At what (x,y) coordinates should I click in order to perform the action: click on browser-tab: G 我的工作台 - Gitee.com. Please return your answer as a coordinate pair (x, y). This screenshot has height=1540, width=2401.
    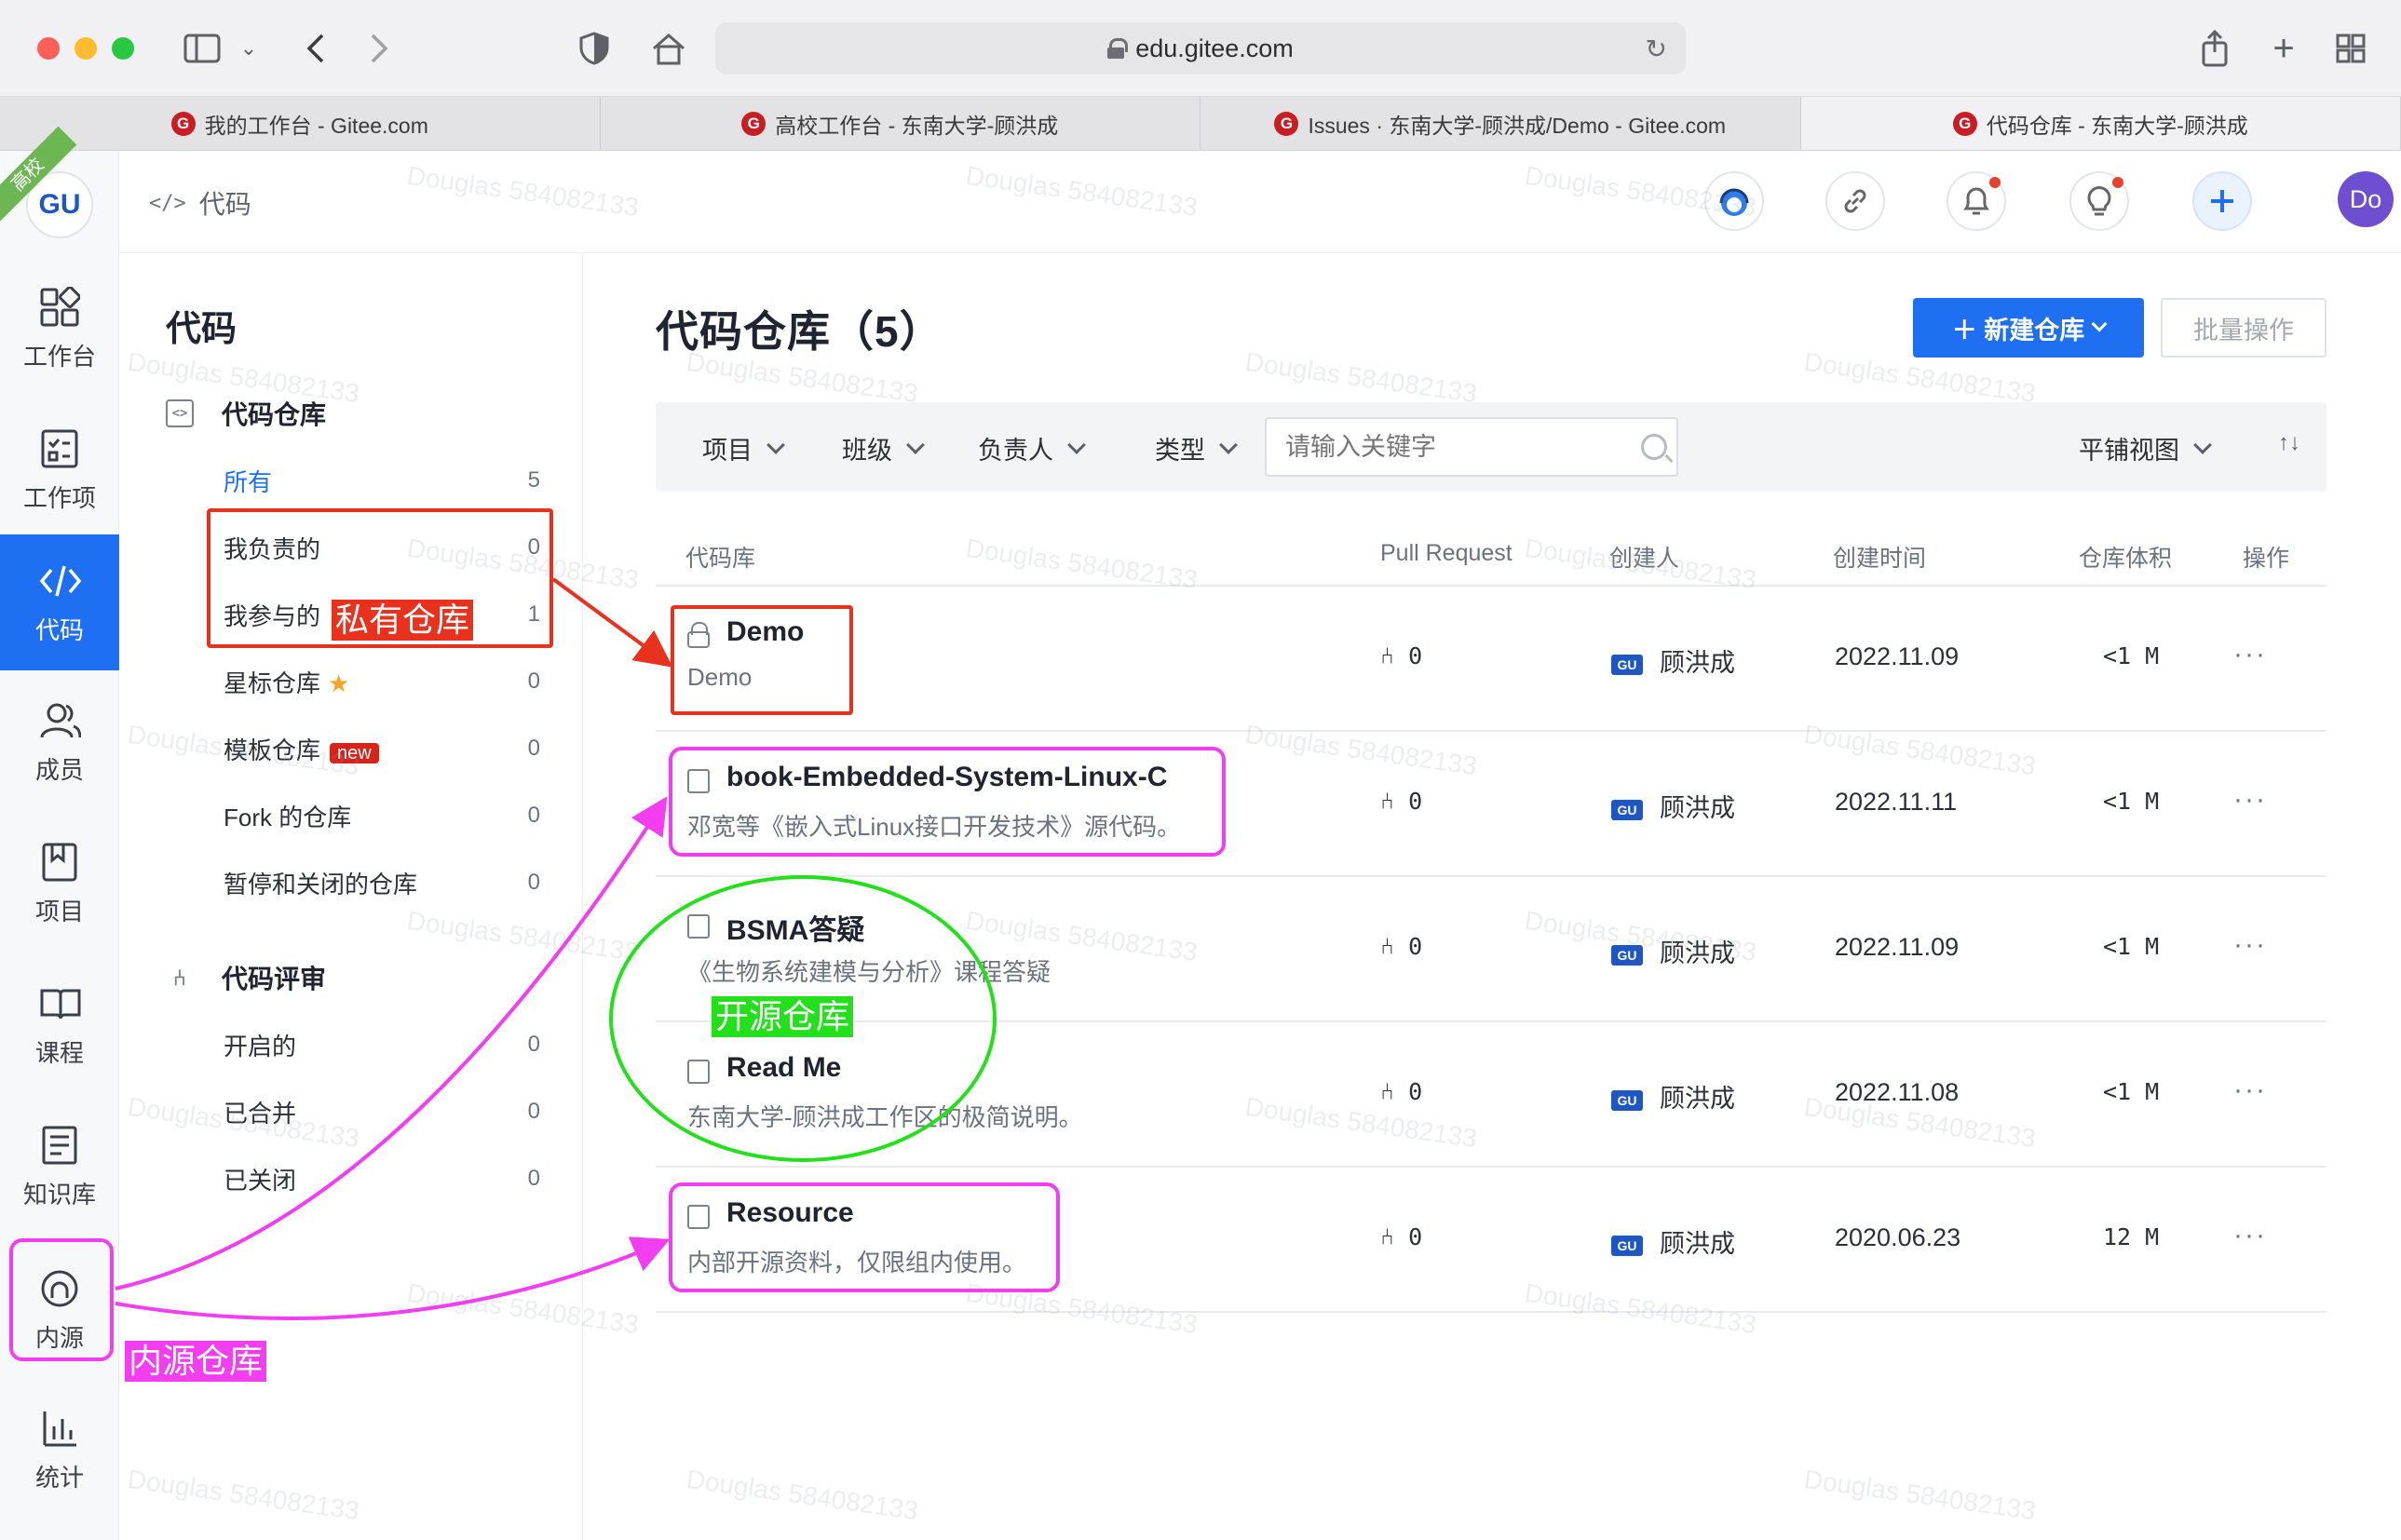
    Looking at the image, I should click on (300, 124).